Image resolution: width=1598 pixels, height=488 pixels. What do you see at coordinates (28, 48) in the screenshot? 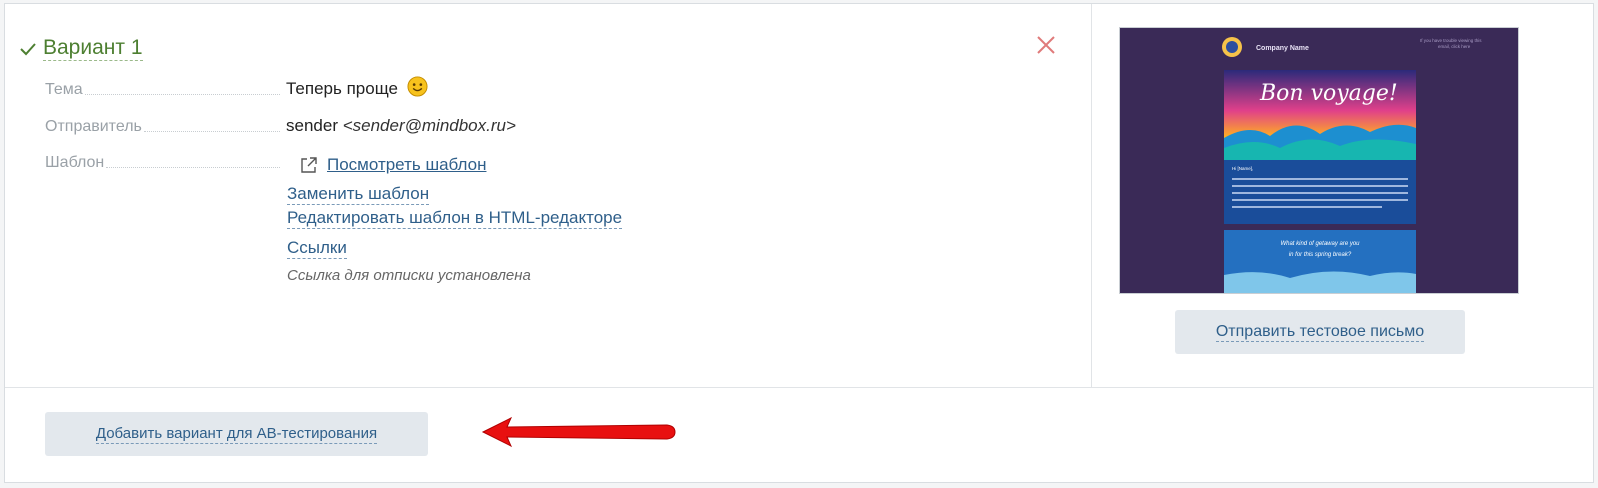
I see `check-icon` at bounding box center [28, 48].